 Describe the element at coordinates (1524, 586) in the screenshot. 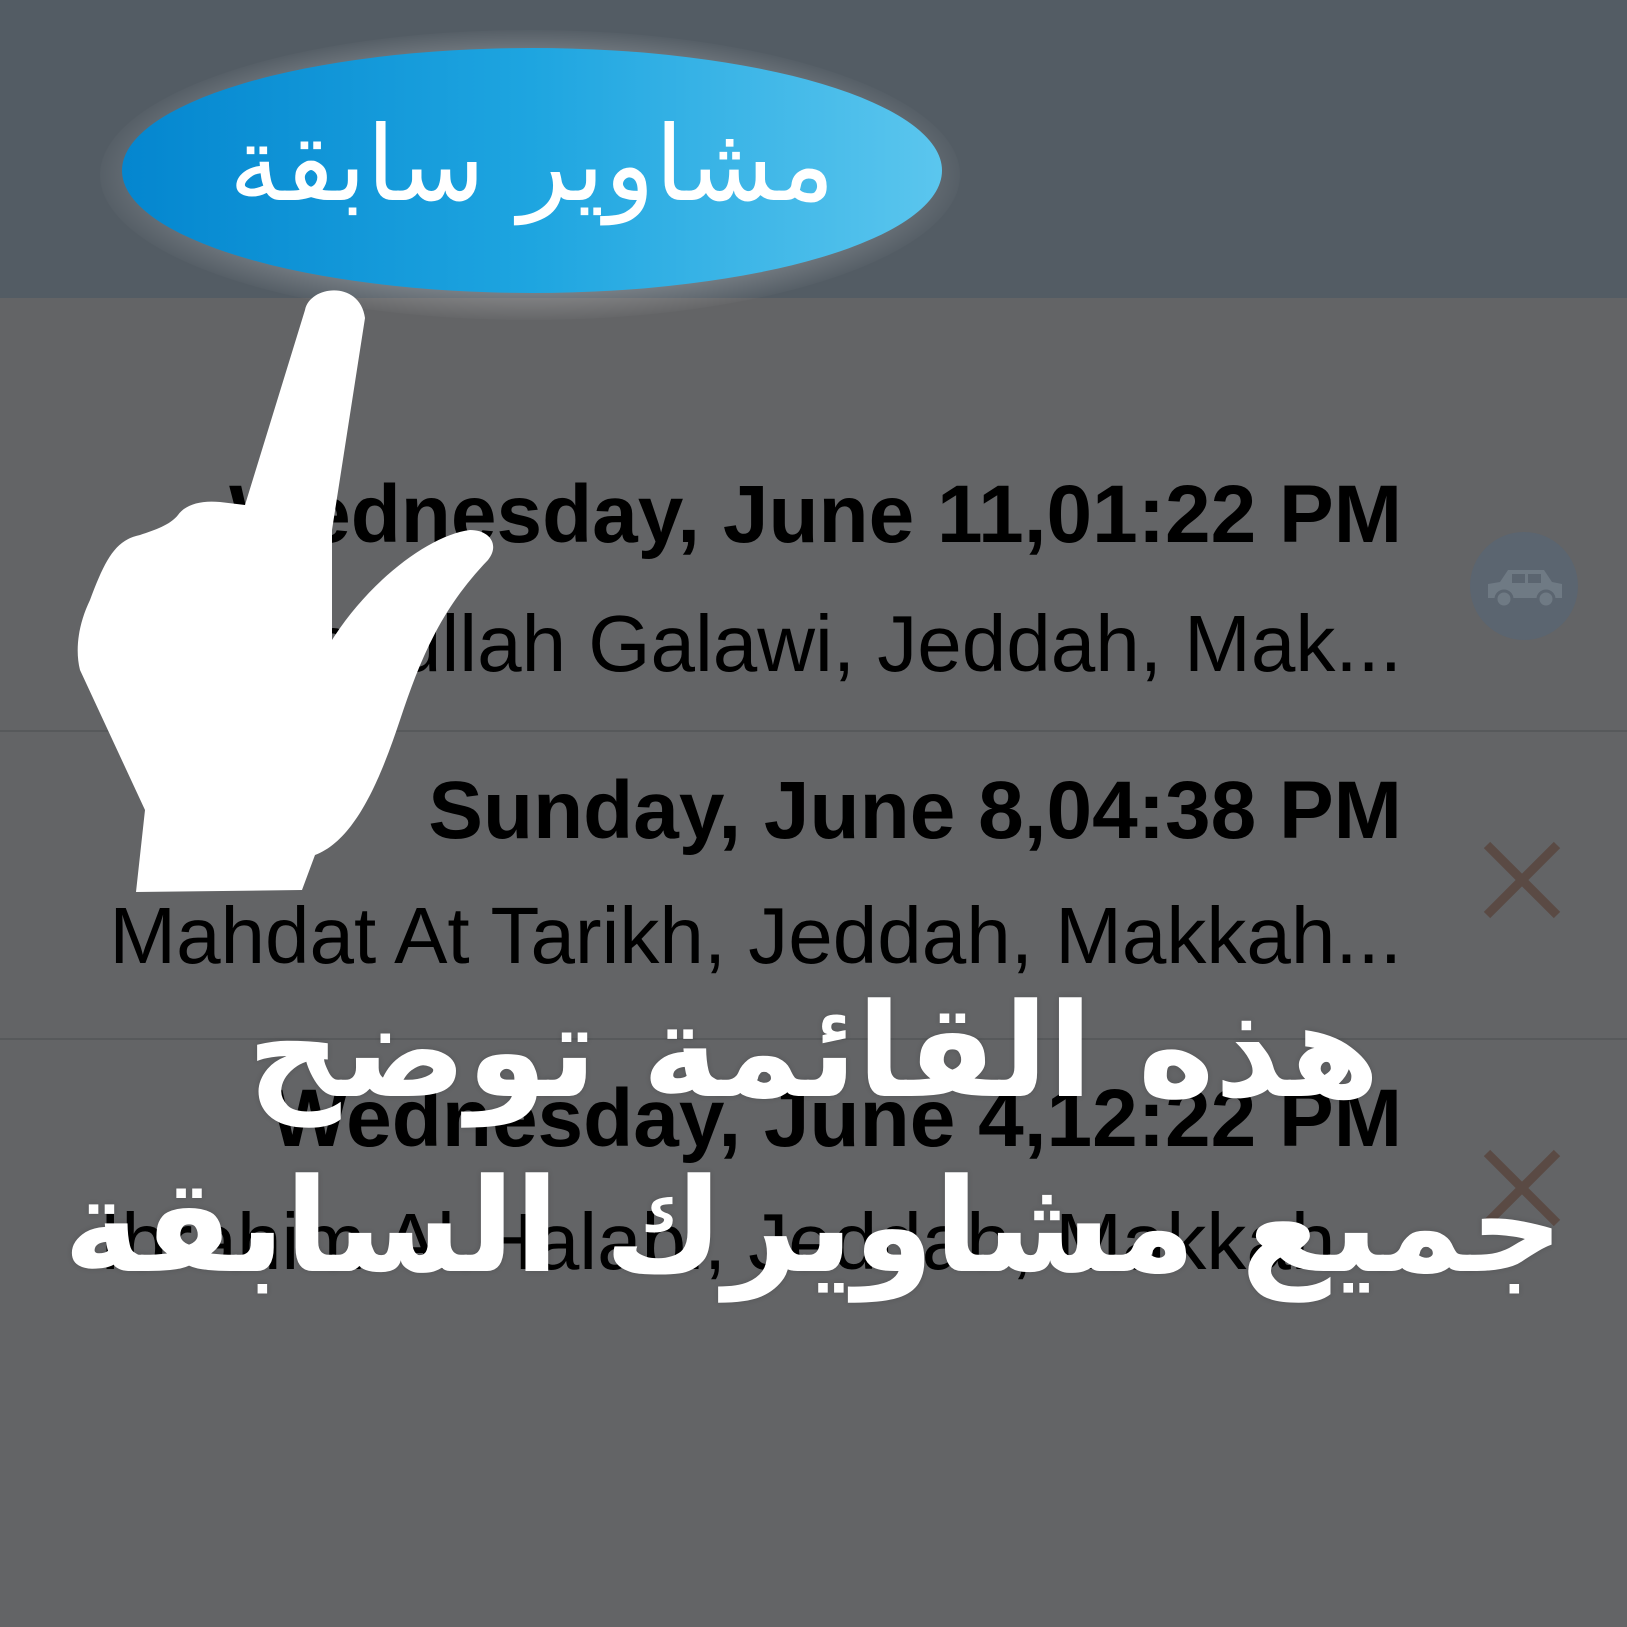

I see `car-icon` at that location.